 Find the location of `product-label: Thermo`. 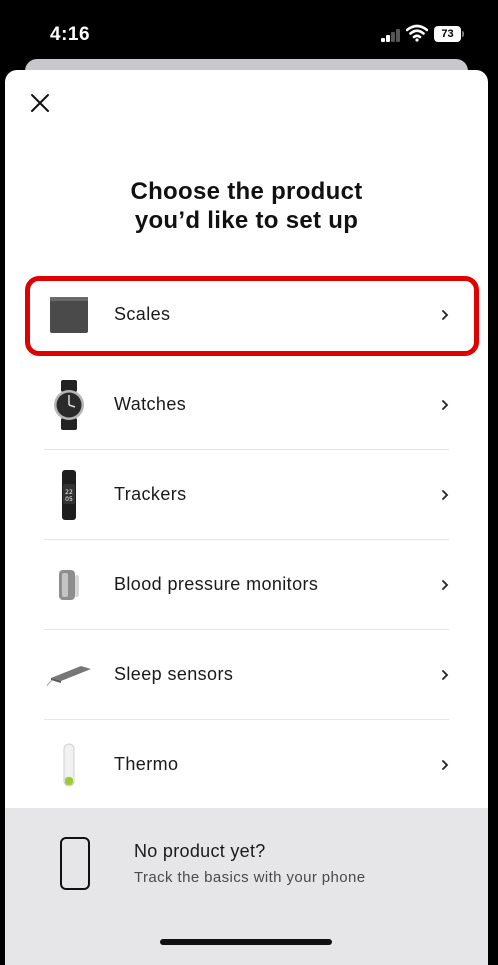

product-label: Thermo is located at coordinates (146, 764).